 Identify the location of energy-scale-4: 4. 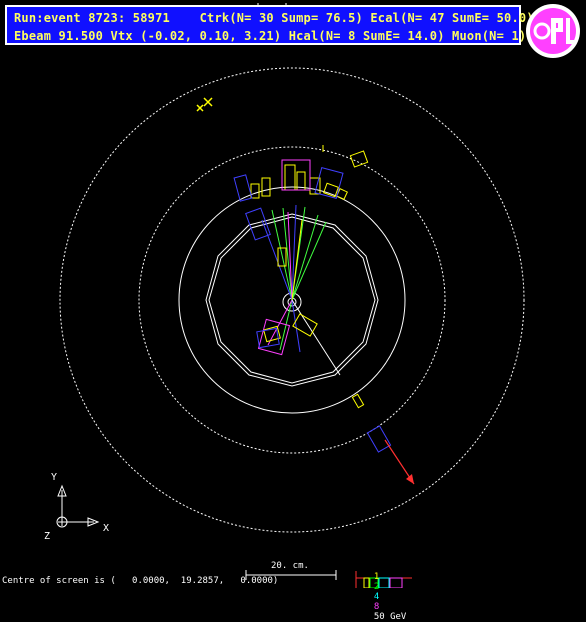
(376, 597).